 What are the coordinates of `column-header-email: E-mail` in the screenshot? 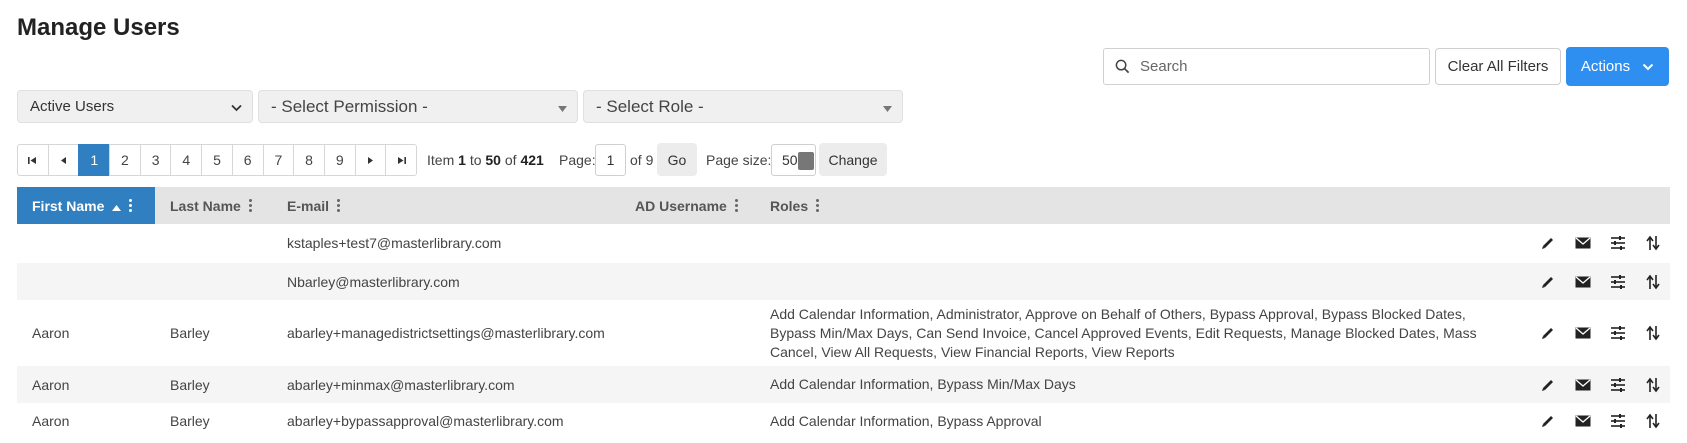 It's located at (314, 205).